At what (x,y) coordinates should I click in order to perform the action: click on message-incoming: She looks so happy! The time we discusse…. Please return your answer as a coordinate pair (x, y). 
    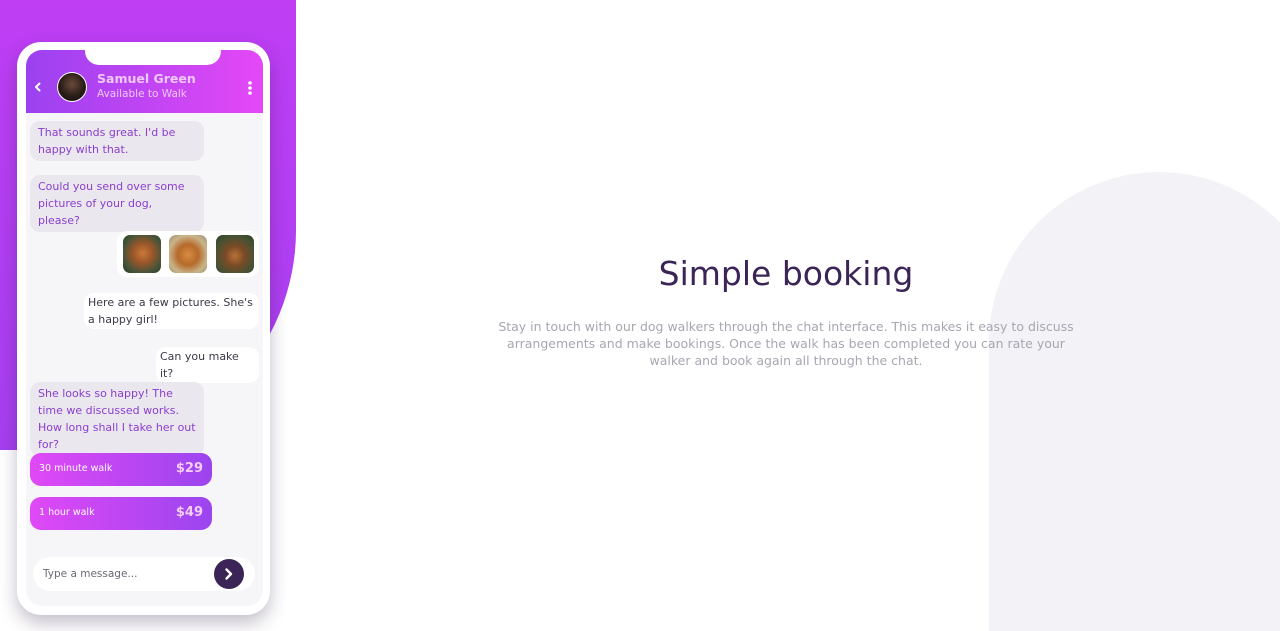
    Looking at the image, I should click on (117, 419).